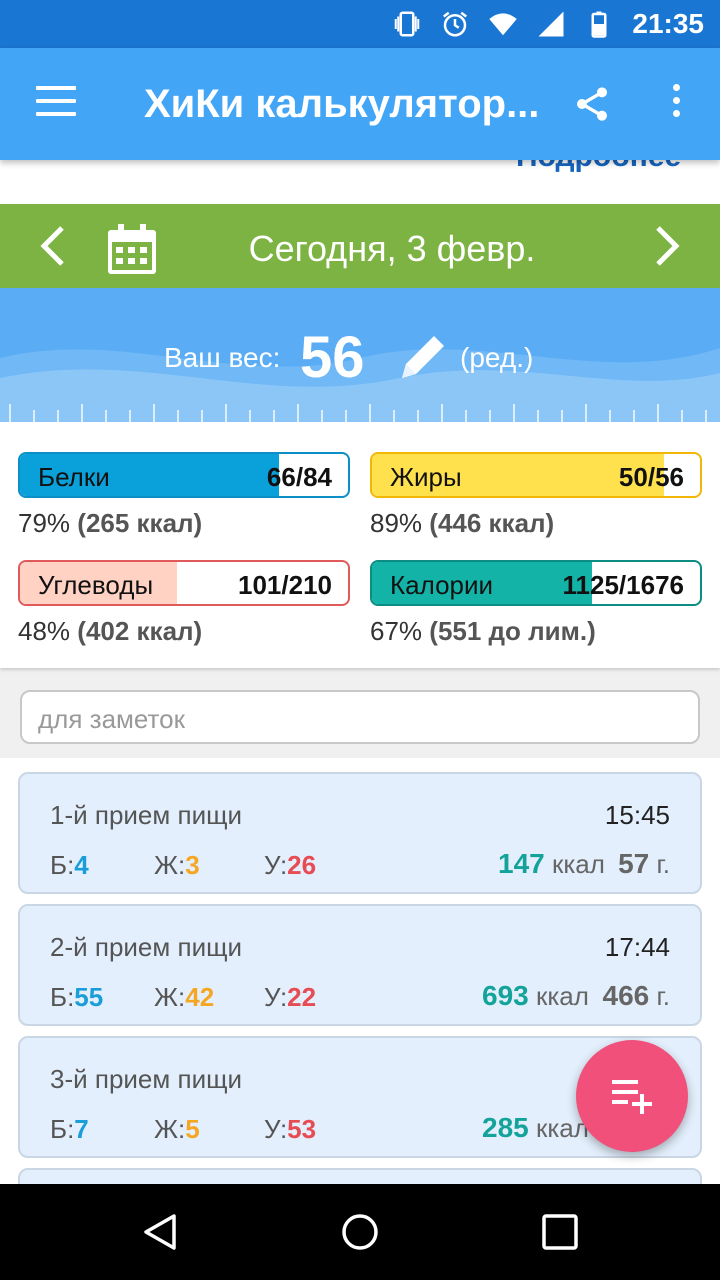 This screenshot has height=1280, width=720. Describe the element at coordinates (192, 1129) in the screenshot. I see `fat-amount: 5` at that location.